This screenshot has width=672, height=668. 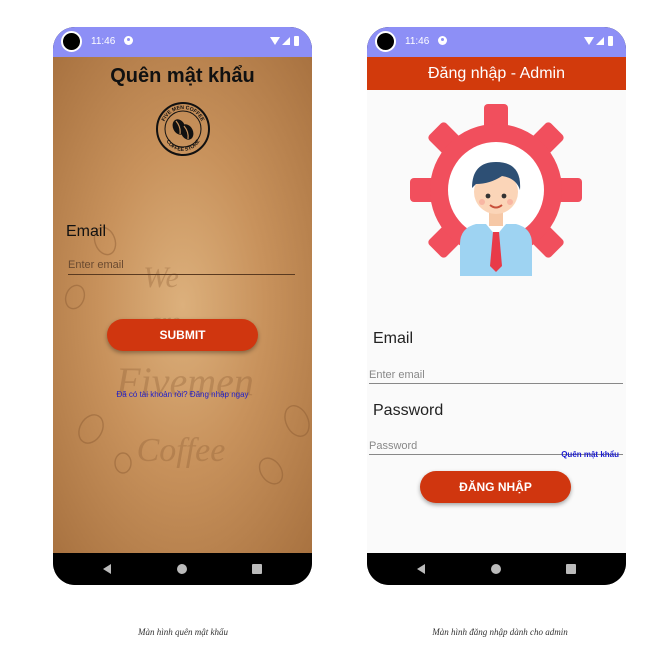 What do you see at coordinates (495, 487) in the screenshot?
I see `login-button: ĐĂNG NHẬP` at bounding box center [495, 487].